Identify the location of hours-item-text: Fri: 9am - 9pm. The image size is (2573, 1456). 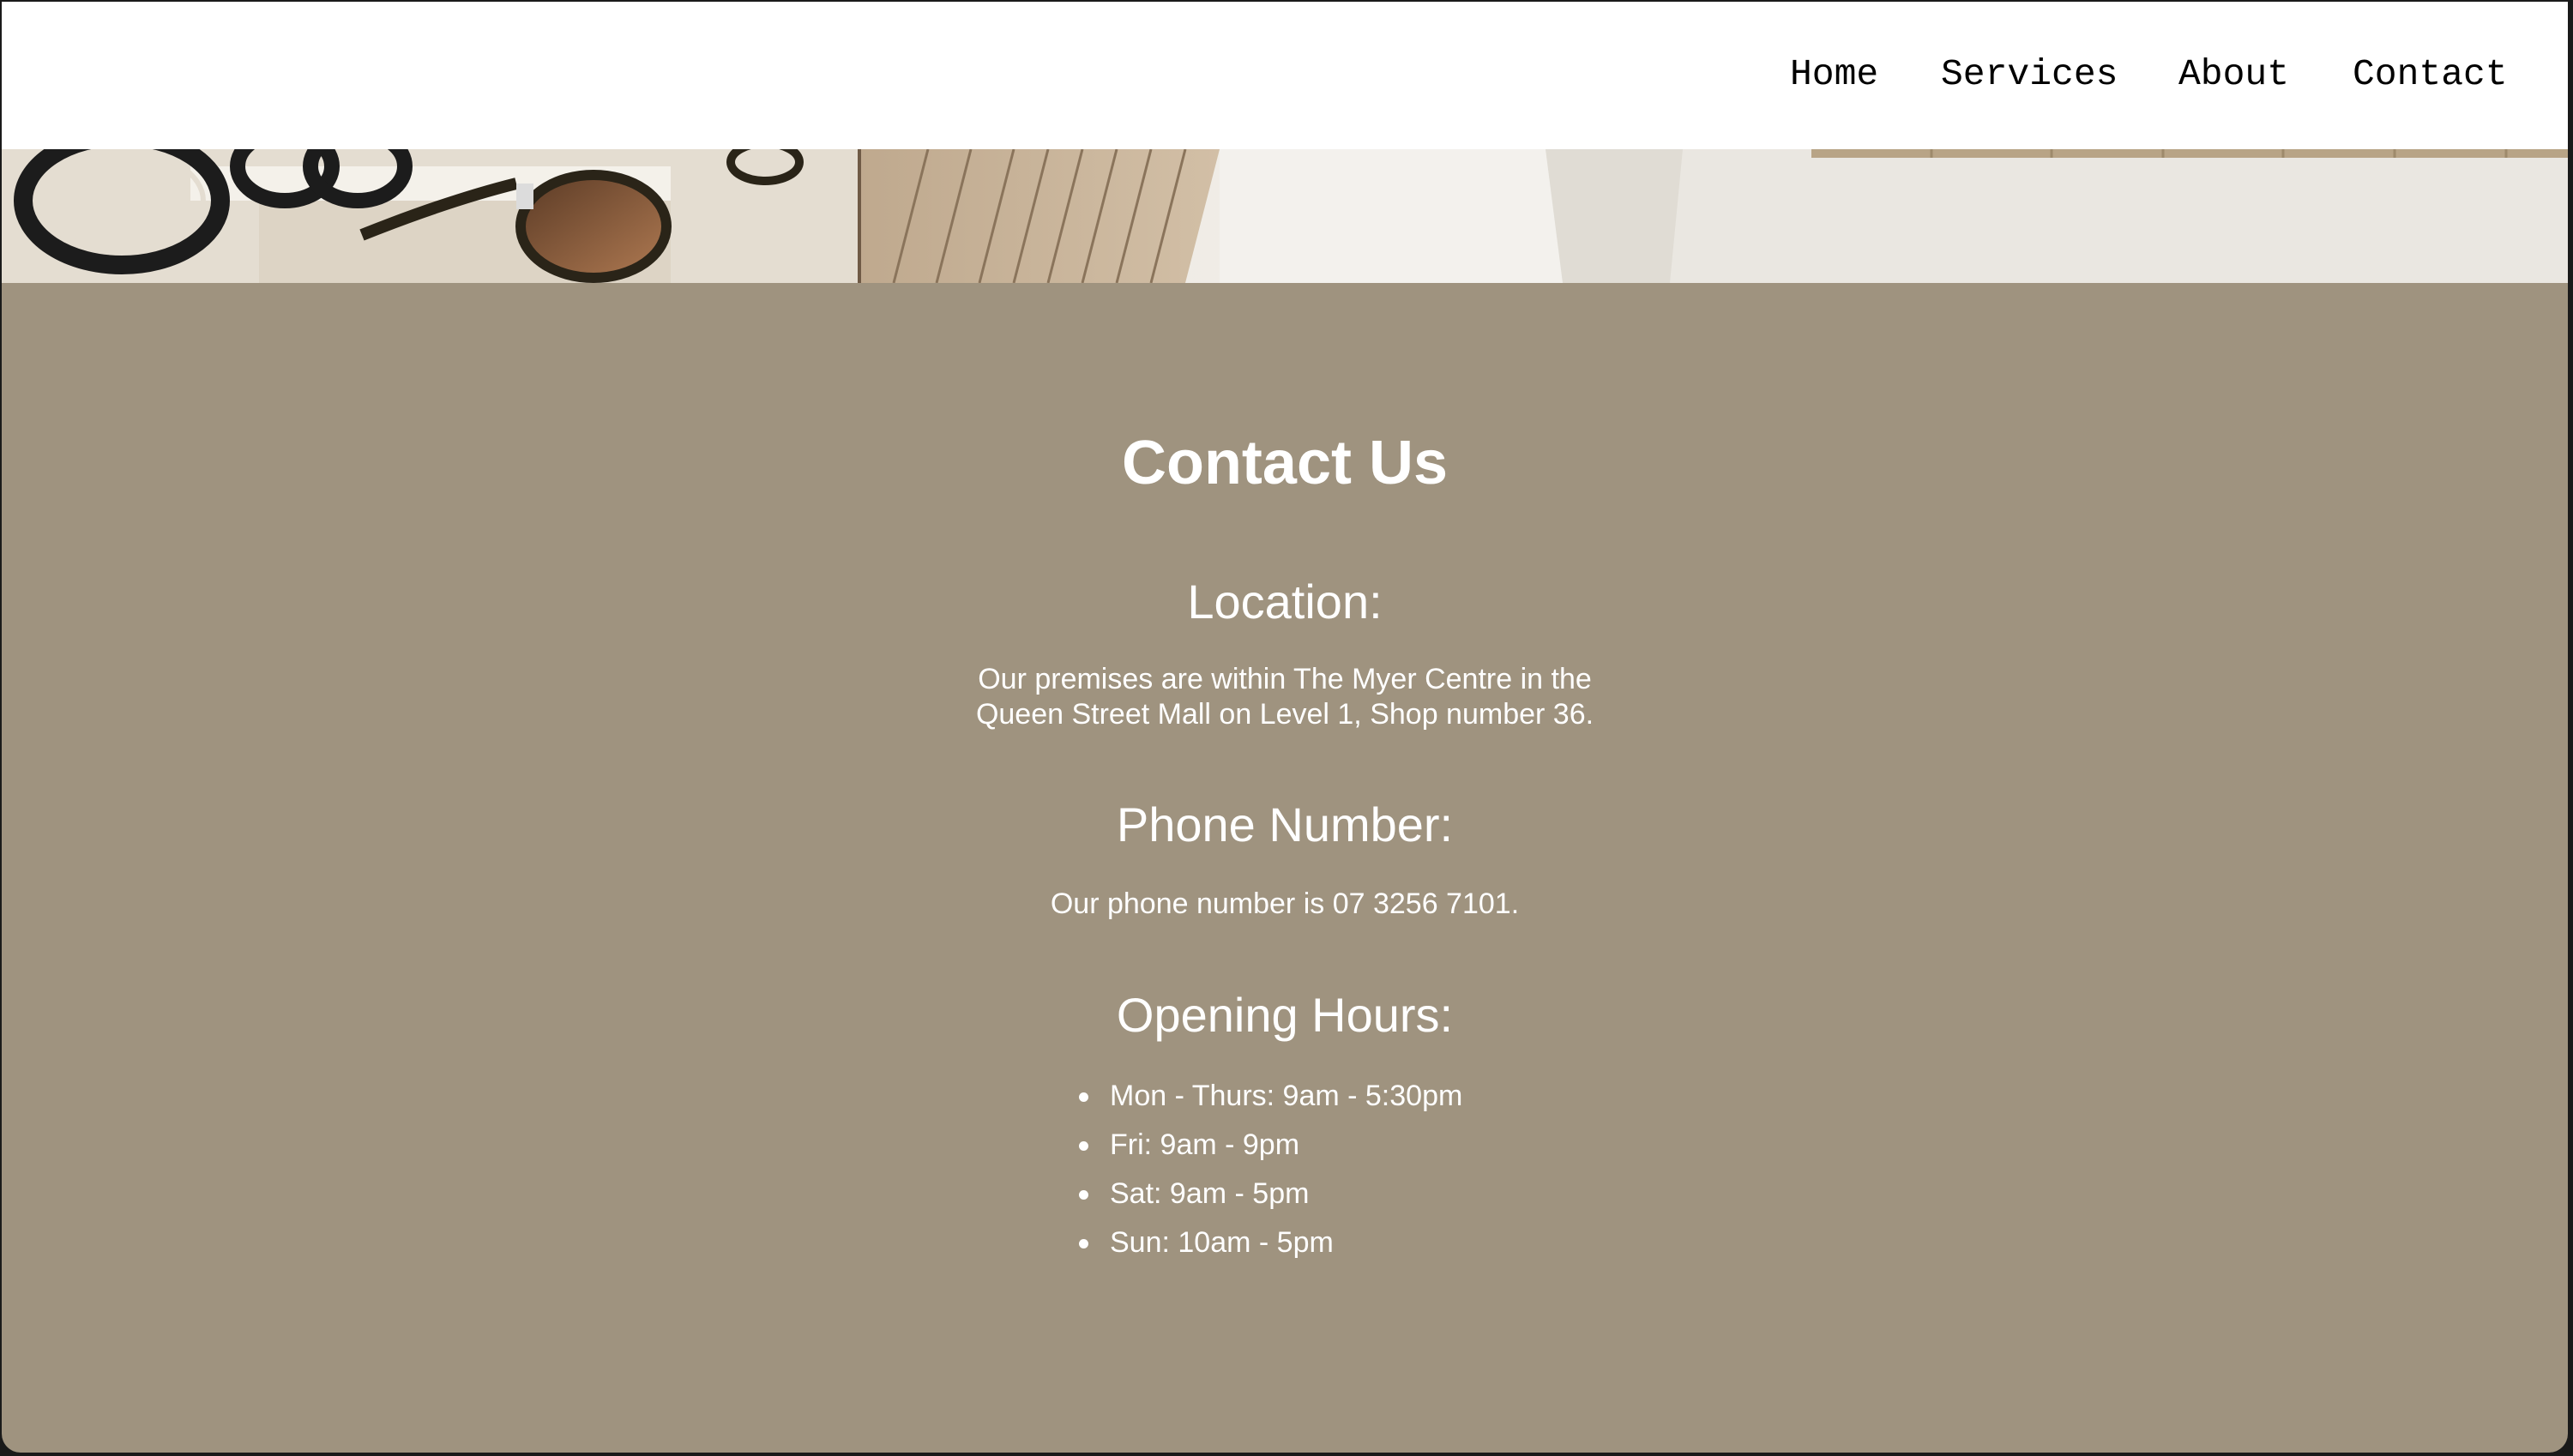
(1205, 1144).